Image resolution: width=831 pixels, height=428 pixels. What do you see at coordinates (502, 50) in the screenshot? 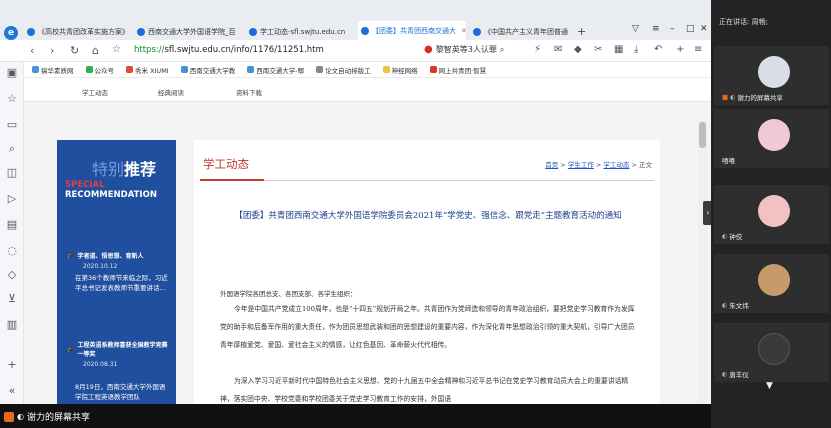
I see `search-icon: ⌕` at bounding box center [502, 50].